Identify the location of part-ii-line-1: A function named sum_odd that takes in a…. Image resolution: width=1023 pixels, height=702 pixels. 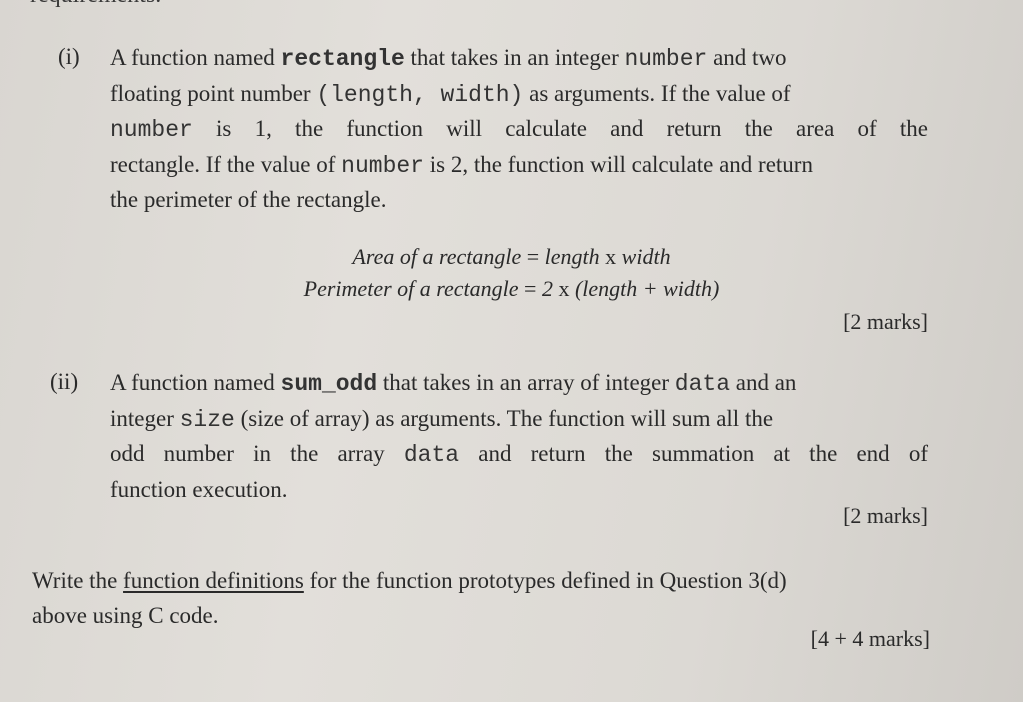
(453, 383).